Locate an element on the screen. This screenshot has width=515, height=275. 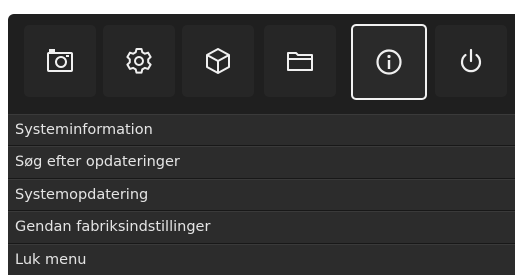
menu-item-system-update: Systemopdatering is located at coordinates (261, 195).